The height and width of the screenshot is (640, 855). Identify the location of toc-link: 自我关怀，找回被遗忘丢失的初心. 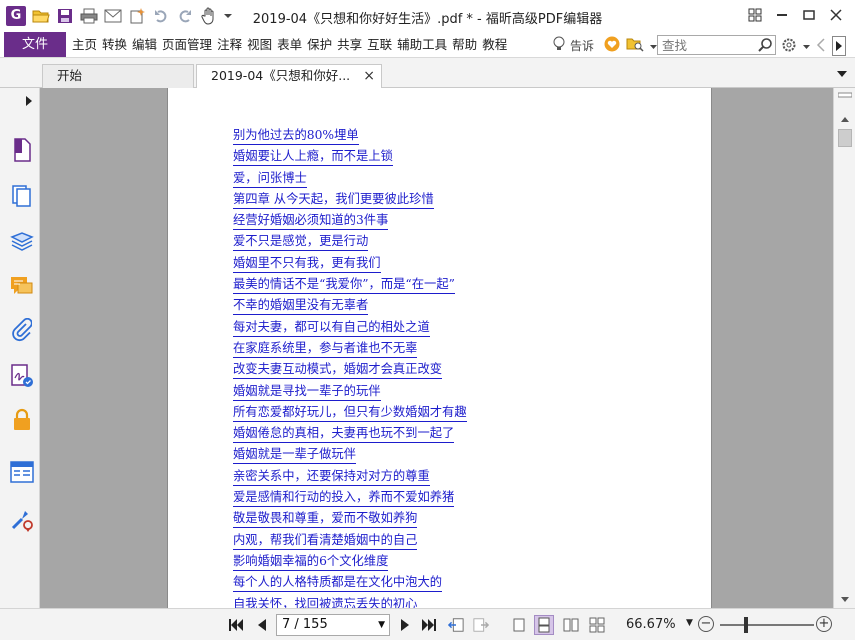
(325, 602).